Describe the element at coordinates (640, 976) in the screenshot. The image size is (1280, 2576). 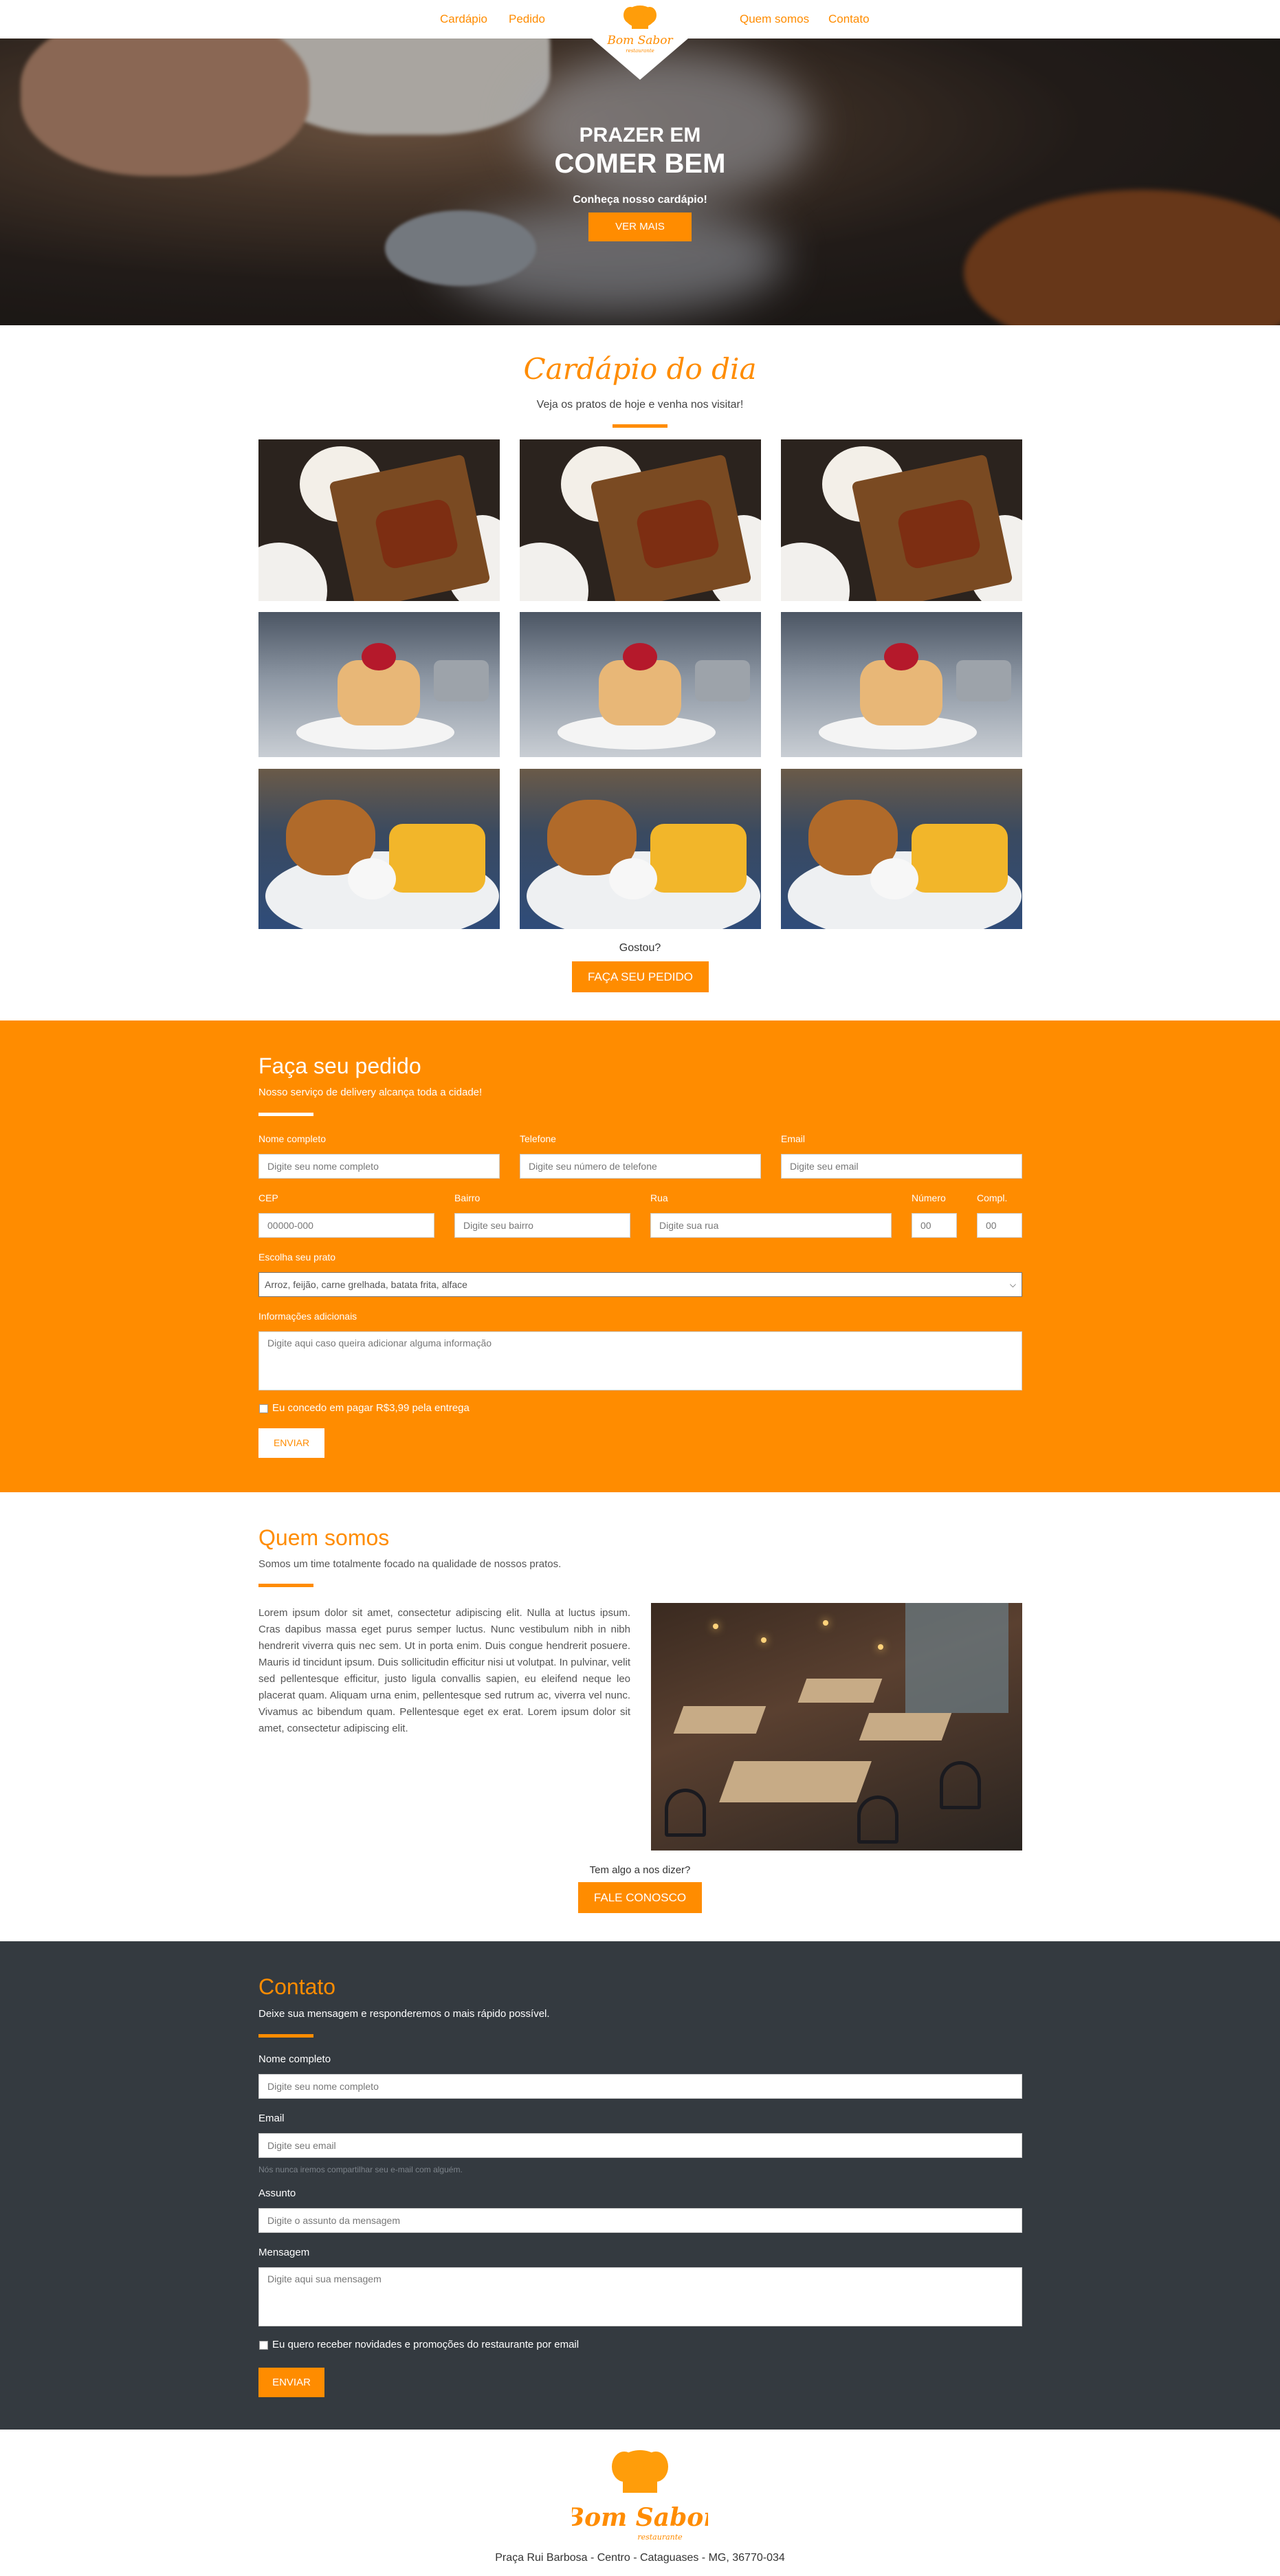
I see `faca-seu-pedido-button: FAÇA SEU PEDIDO` at that location.